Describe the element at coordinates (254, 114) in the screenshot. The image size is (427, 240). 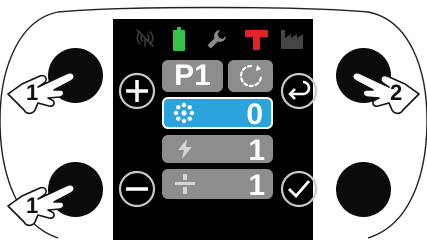
I see `row-value: 0` at that location.